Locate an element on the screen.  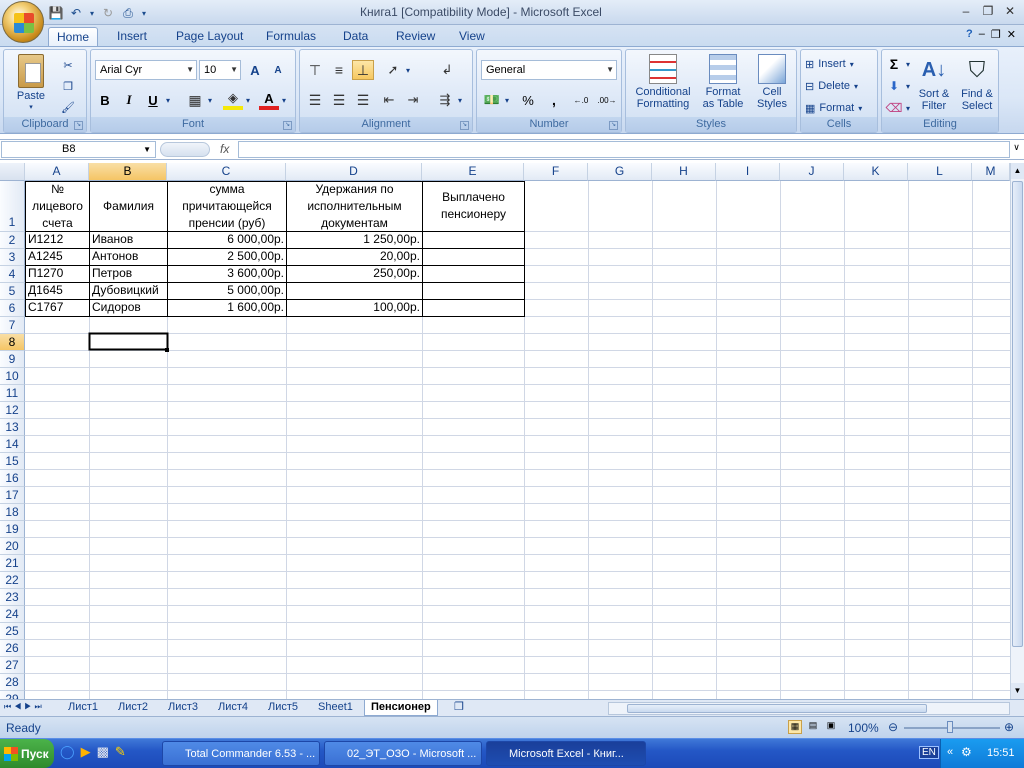
column-header-M: M is located at coordinates (991, 172).